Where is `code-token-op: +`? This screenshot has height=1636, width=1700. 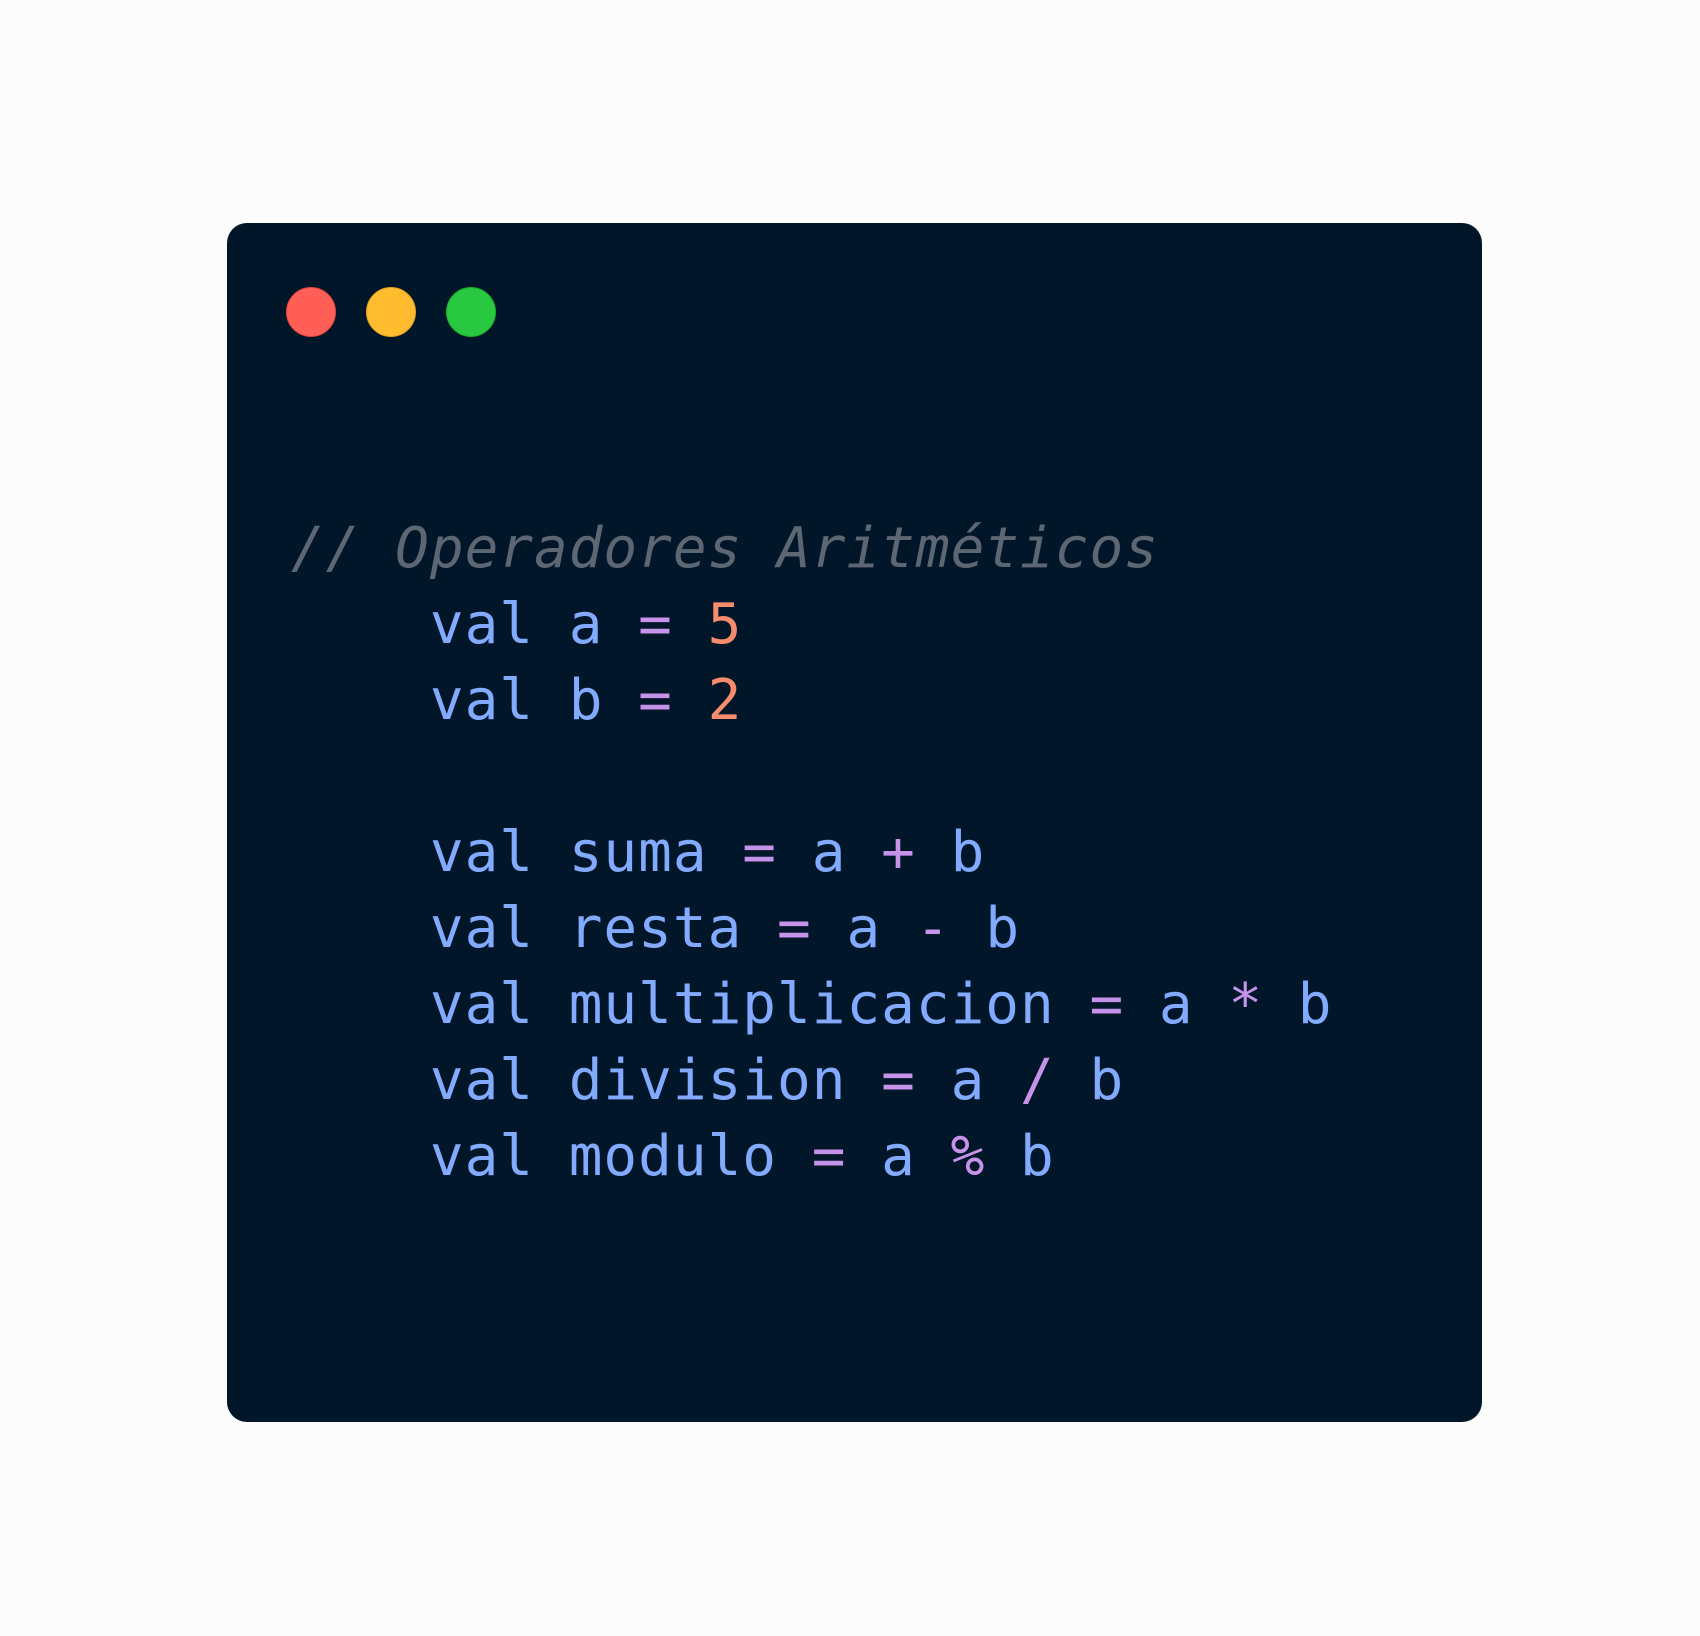
code-token-op: + is located at coordinates (898, 852).